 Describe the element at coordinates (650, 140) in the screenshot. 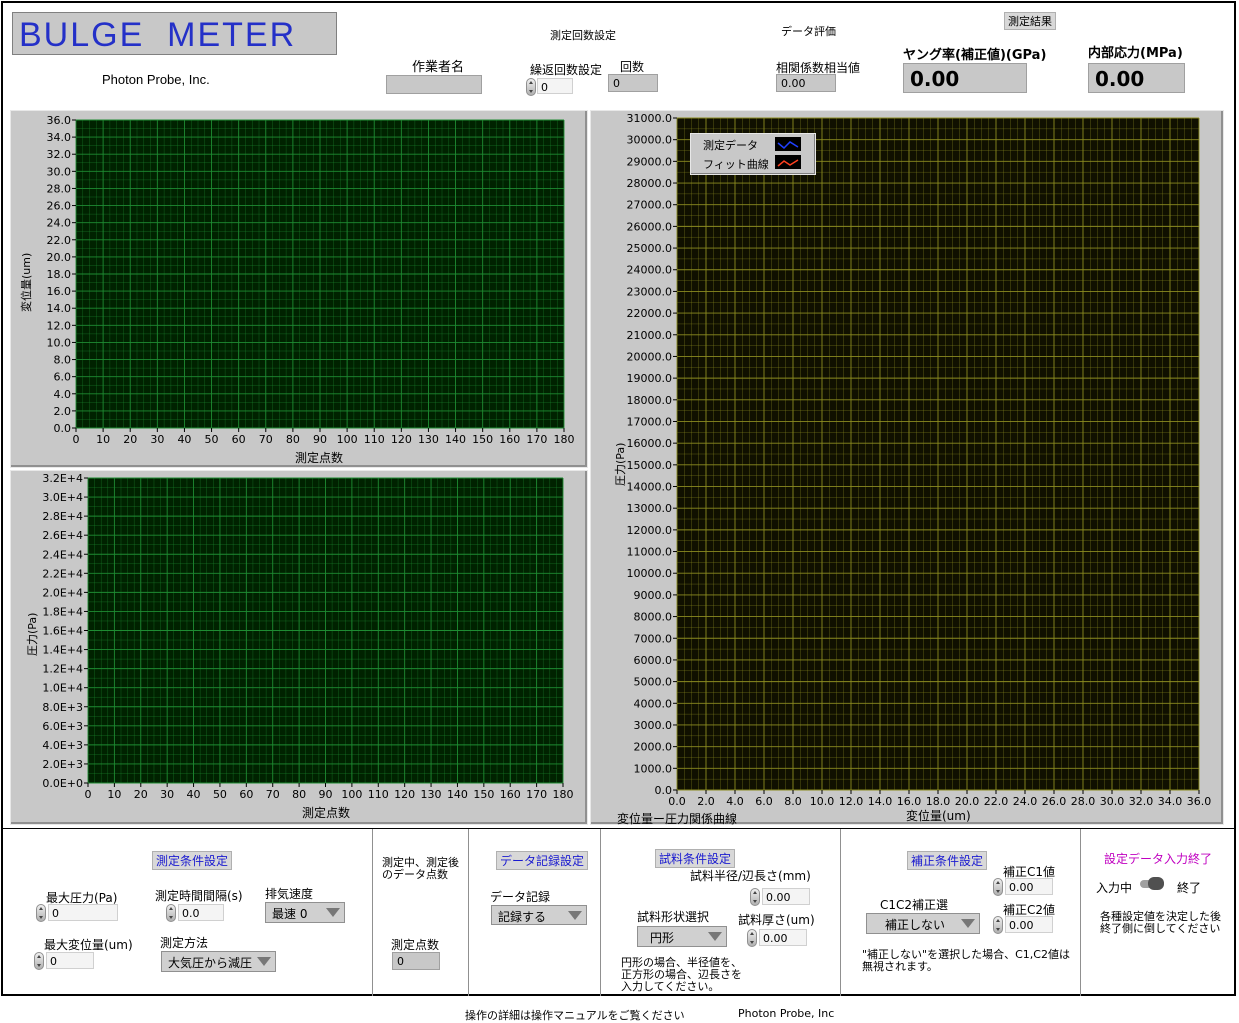

I see `y-tick-label: 30000.0` at that location.